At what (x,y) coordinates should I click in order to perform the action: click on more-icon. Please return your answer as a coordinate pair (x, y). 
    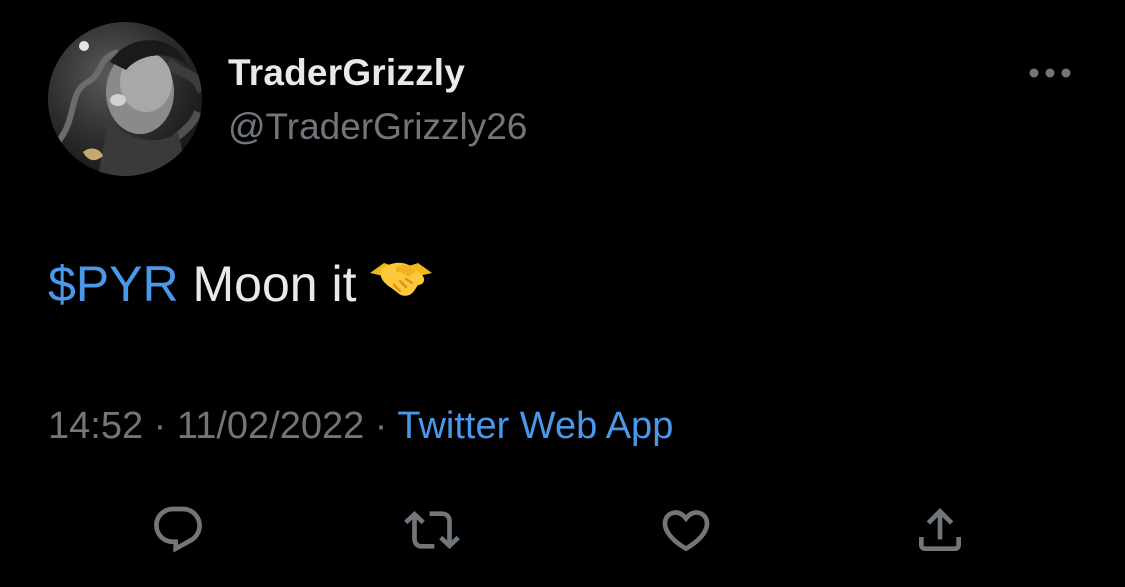
    Looking at the image, I should click on (1050, 73).